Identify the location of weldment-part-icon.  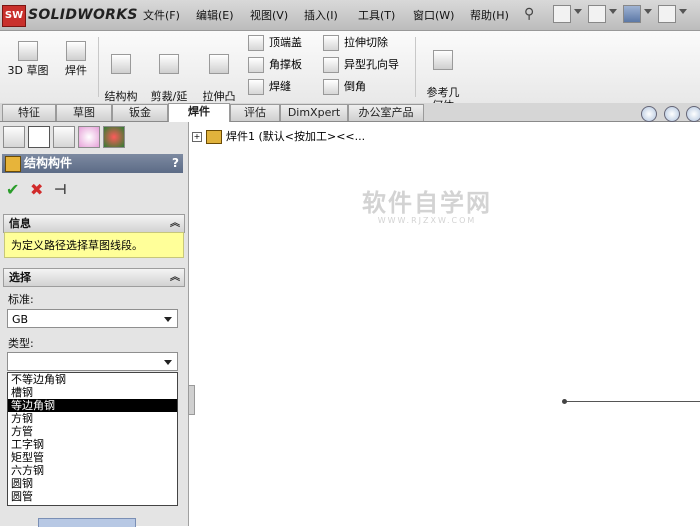
(214, 137).